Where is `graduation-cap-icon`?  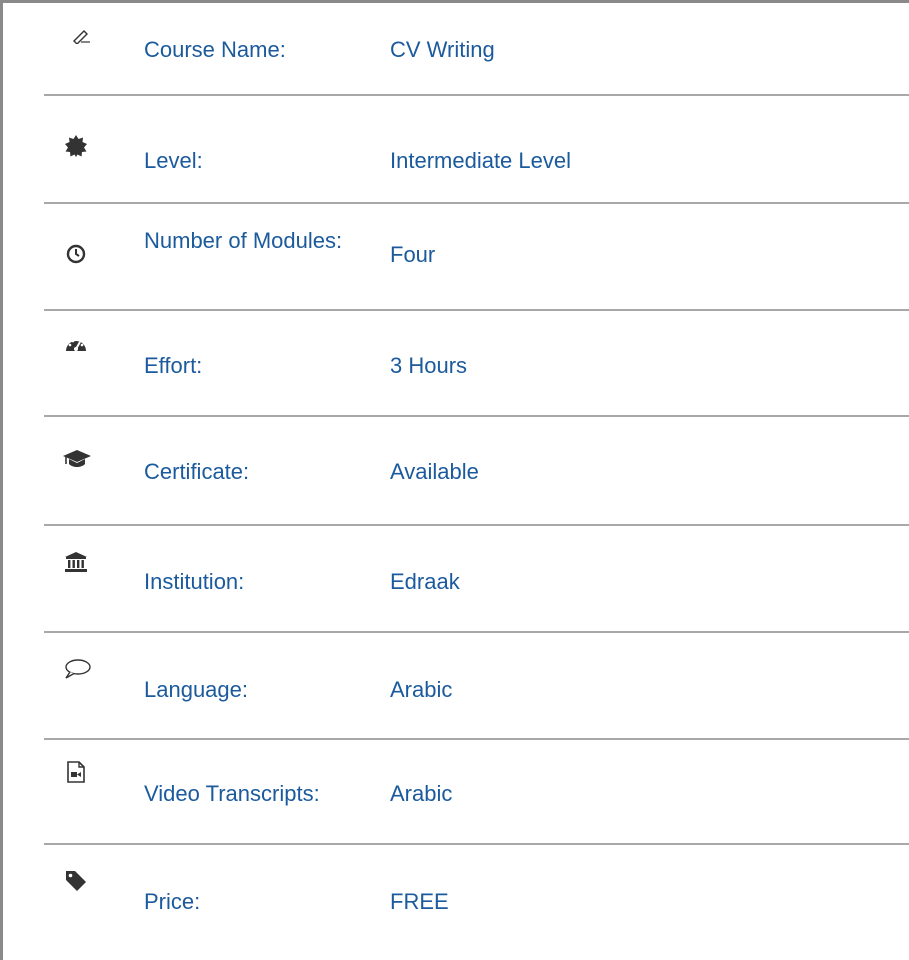 graduation-cap-icon is located at coordinates (77, 459).